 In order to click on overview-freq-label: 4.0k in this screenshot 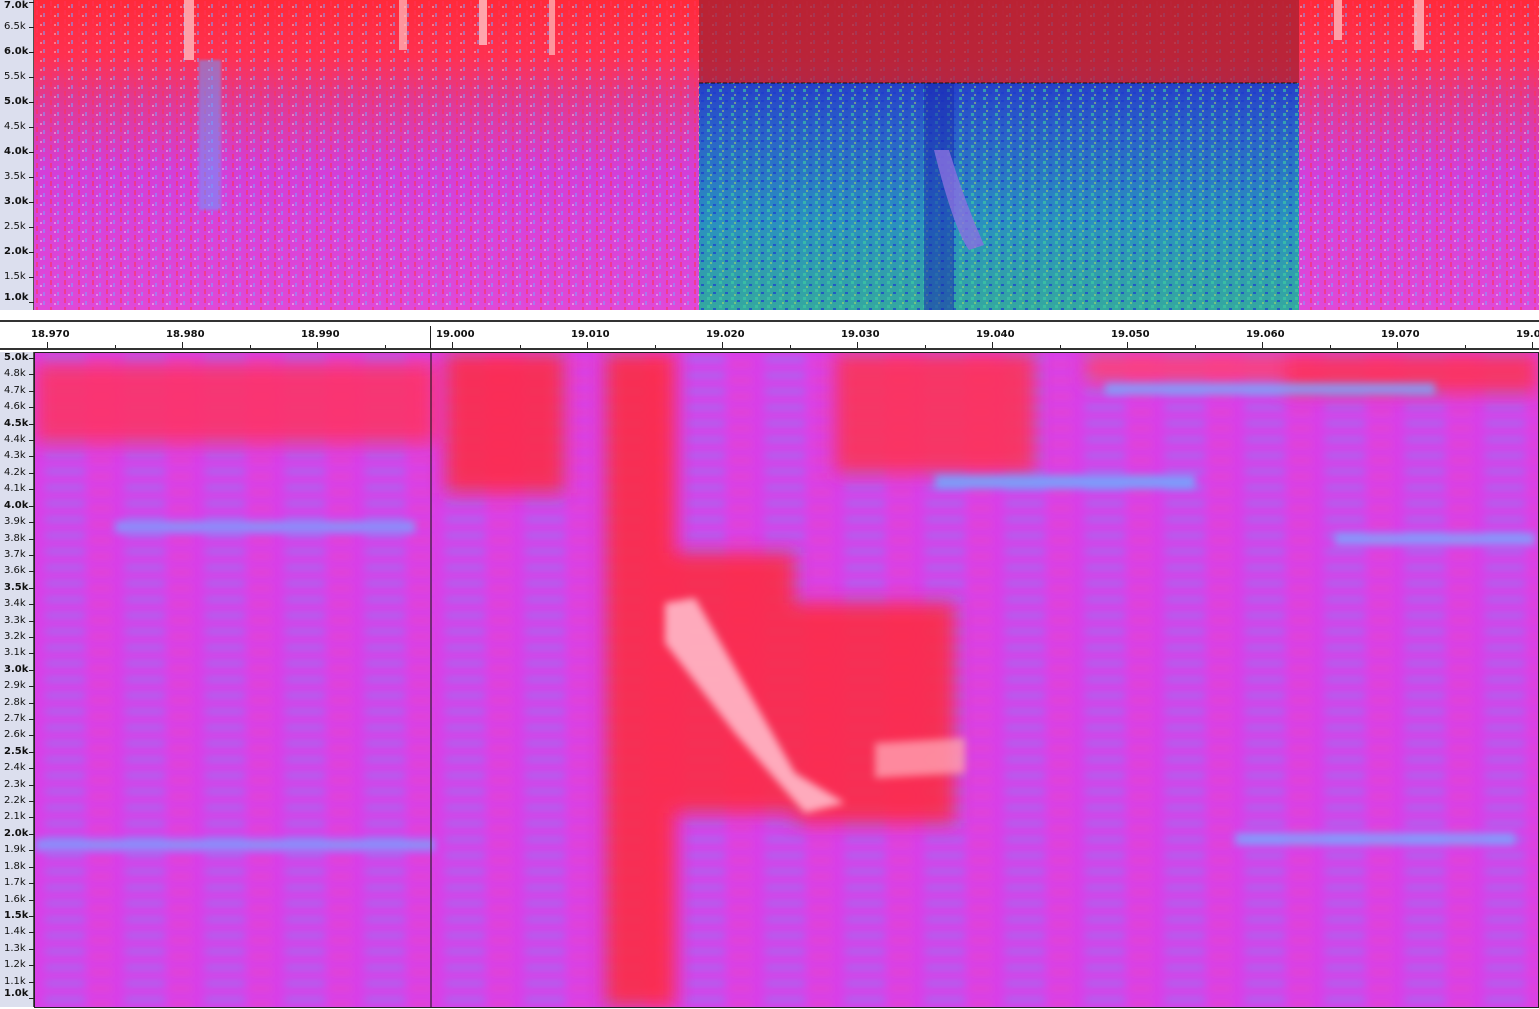, I will do `click(16, 151)`.